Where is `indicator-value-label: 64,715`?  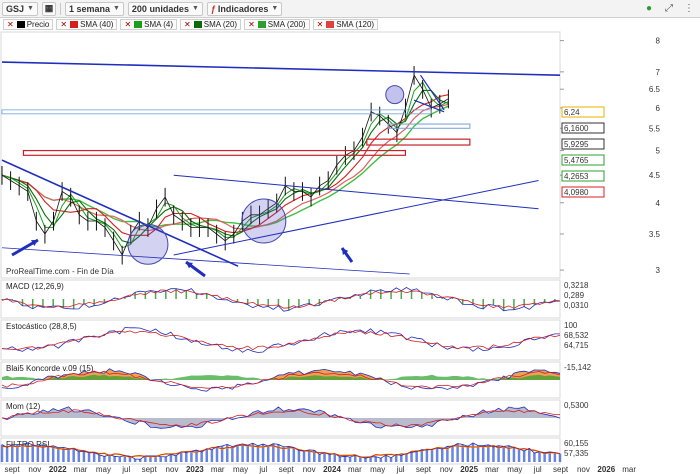 indicator-value-label: 64,715 is located at coordinates (576, 345).